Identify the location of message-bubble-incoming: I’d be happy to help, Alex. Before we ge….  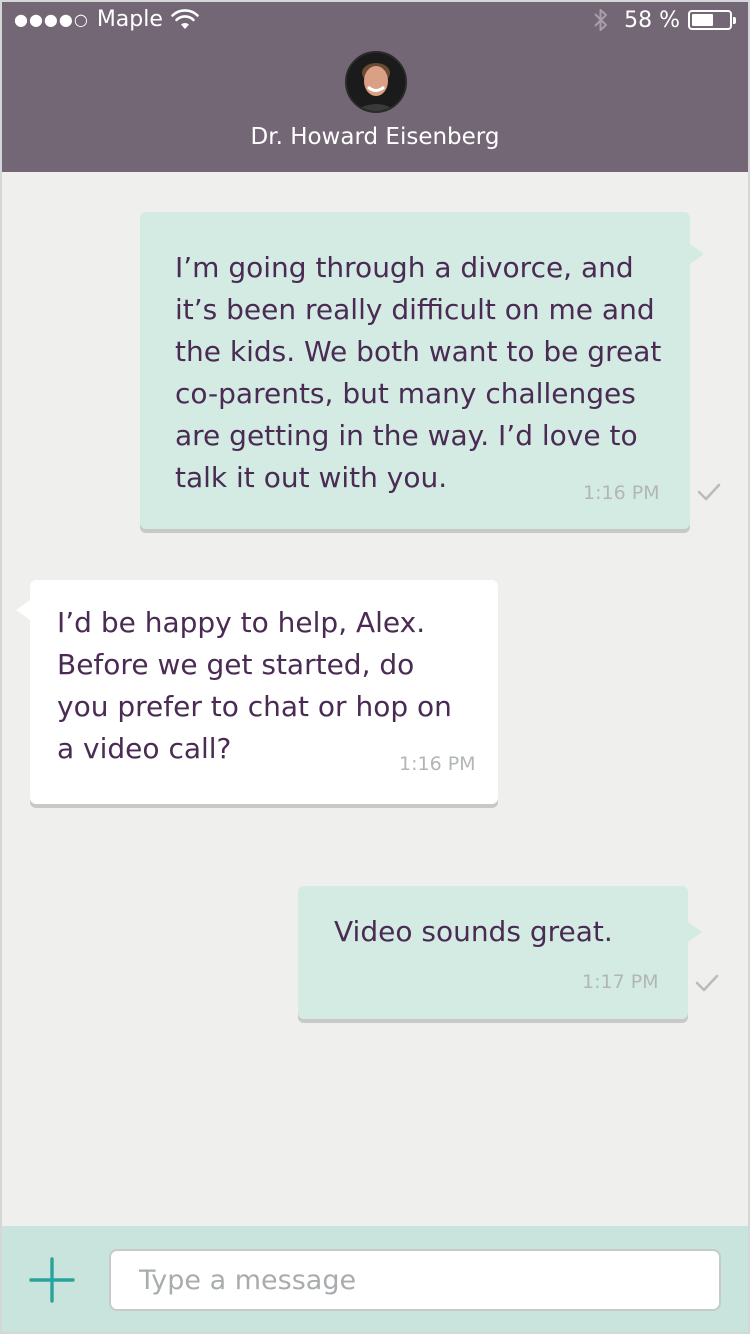
(264, 692).